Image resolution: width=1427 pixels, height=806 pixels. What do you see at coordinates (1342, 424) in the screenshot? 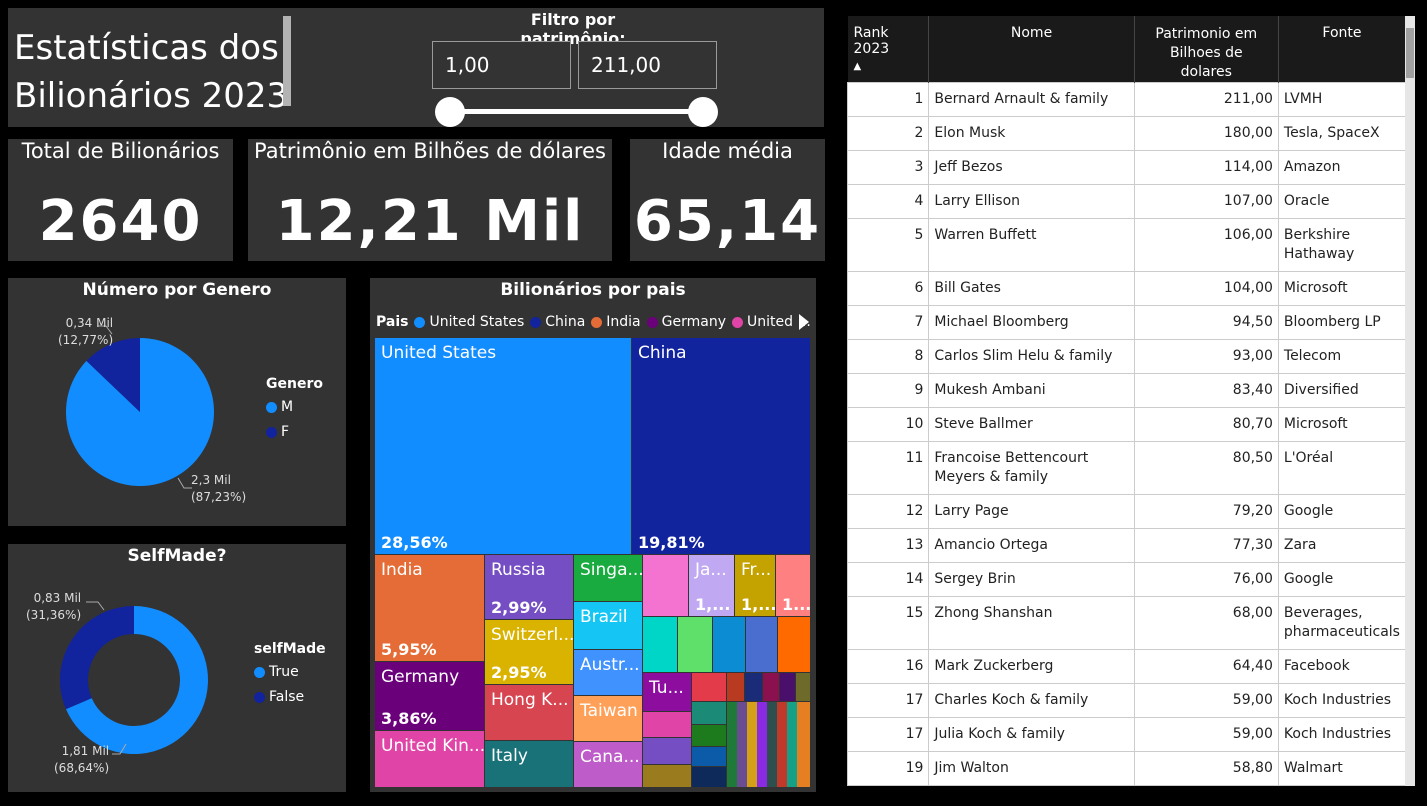
I see `source-cell: Microsoft` at bounding box center [1342, 424].